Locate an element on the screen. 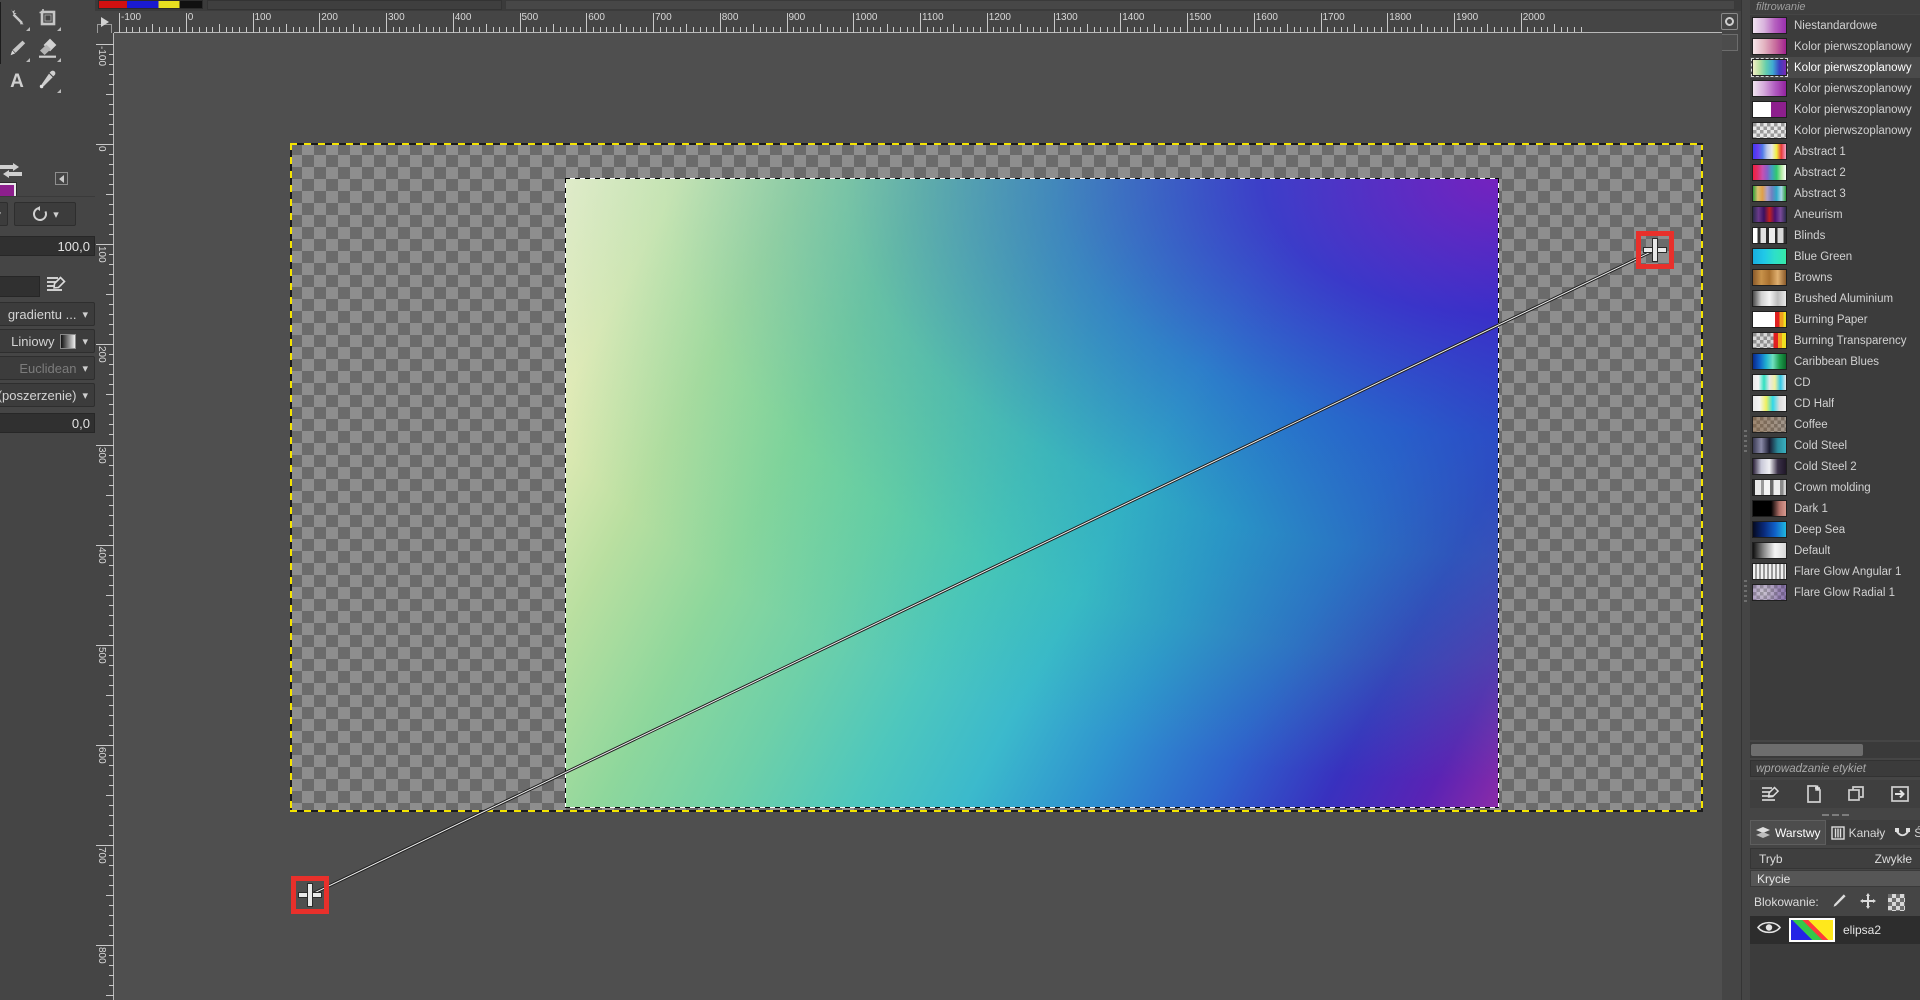 The height and width of the screenshot is (1000, 1920). tool-cell-text: A is located at coordinates (16, 79).